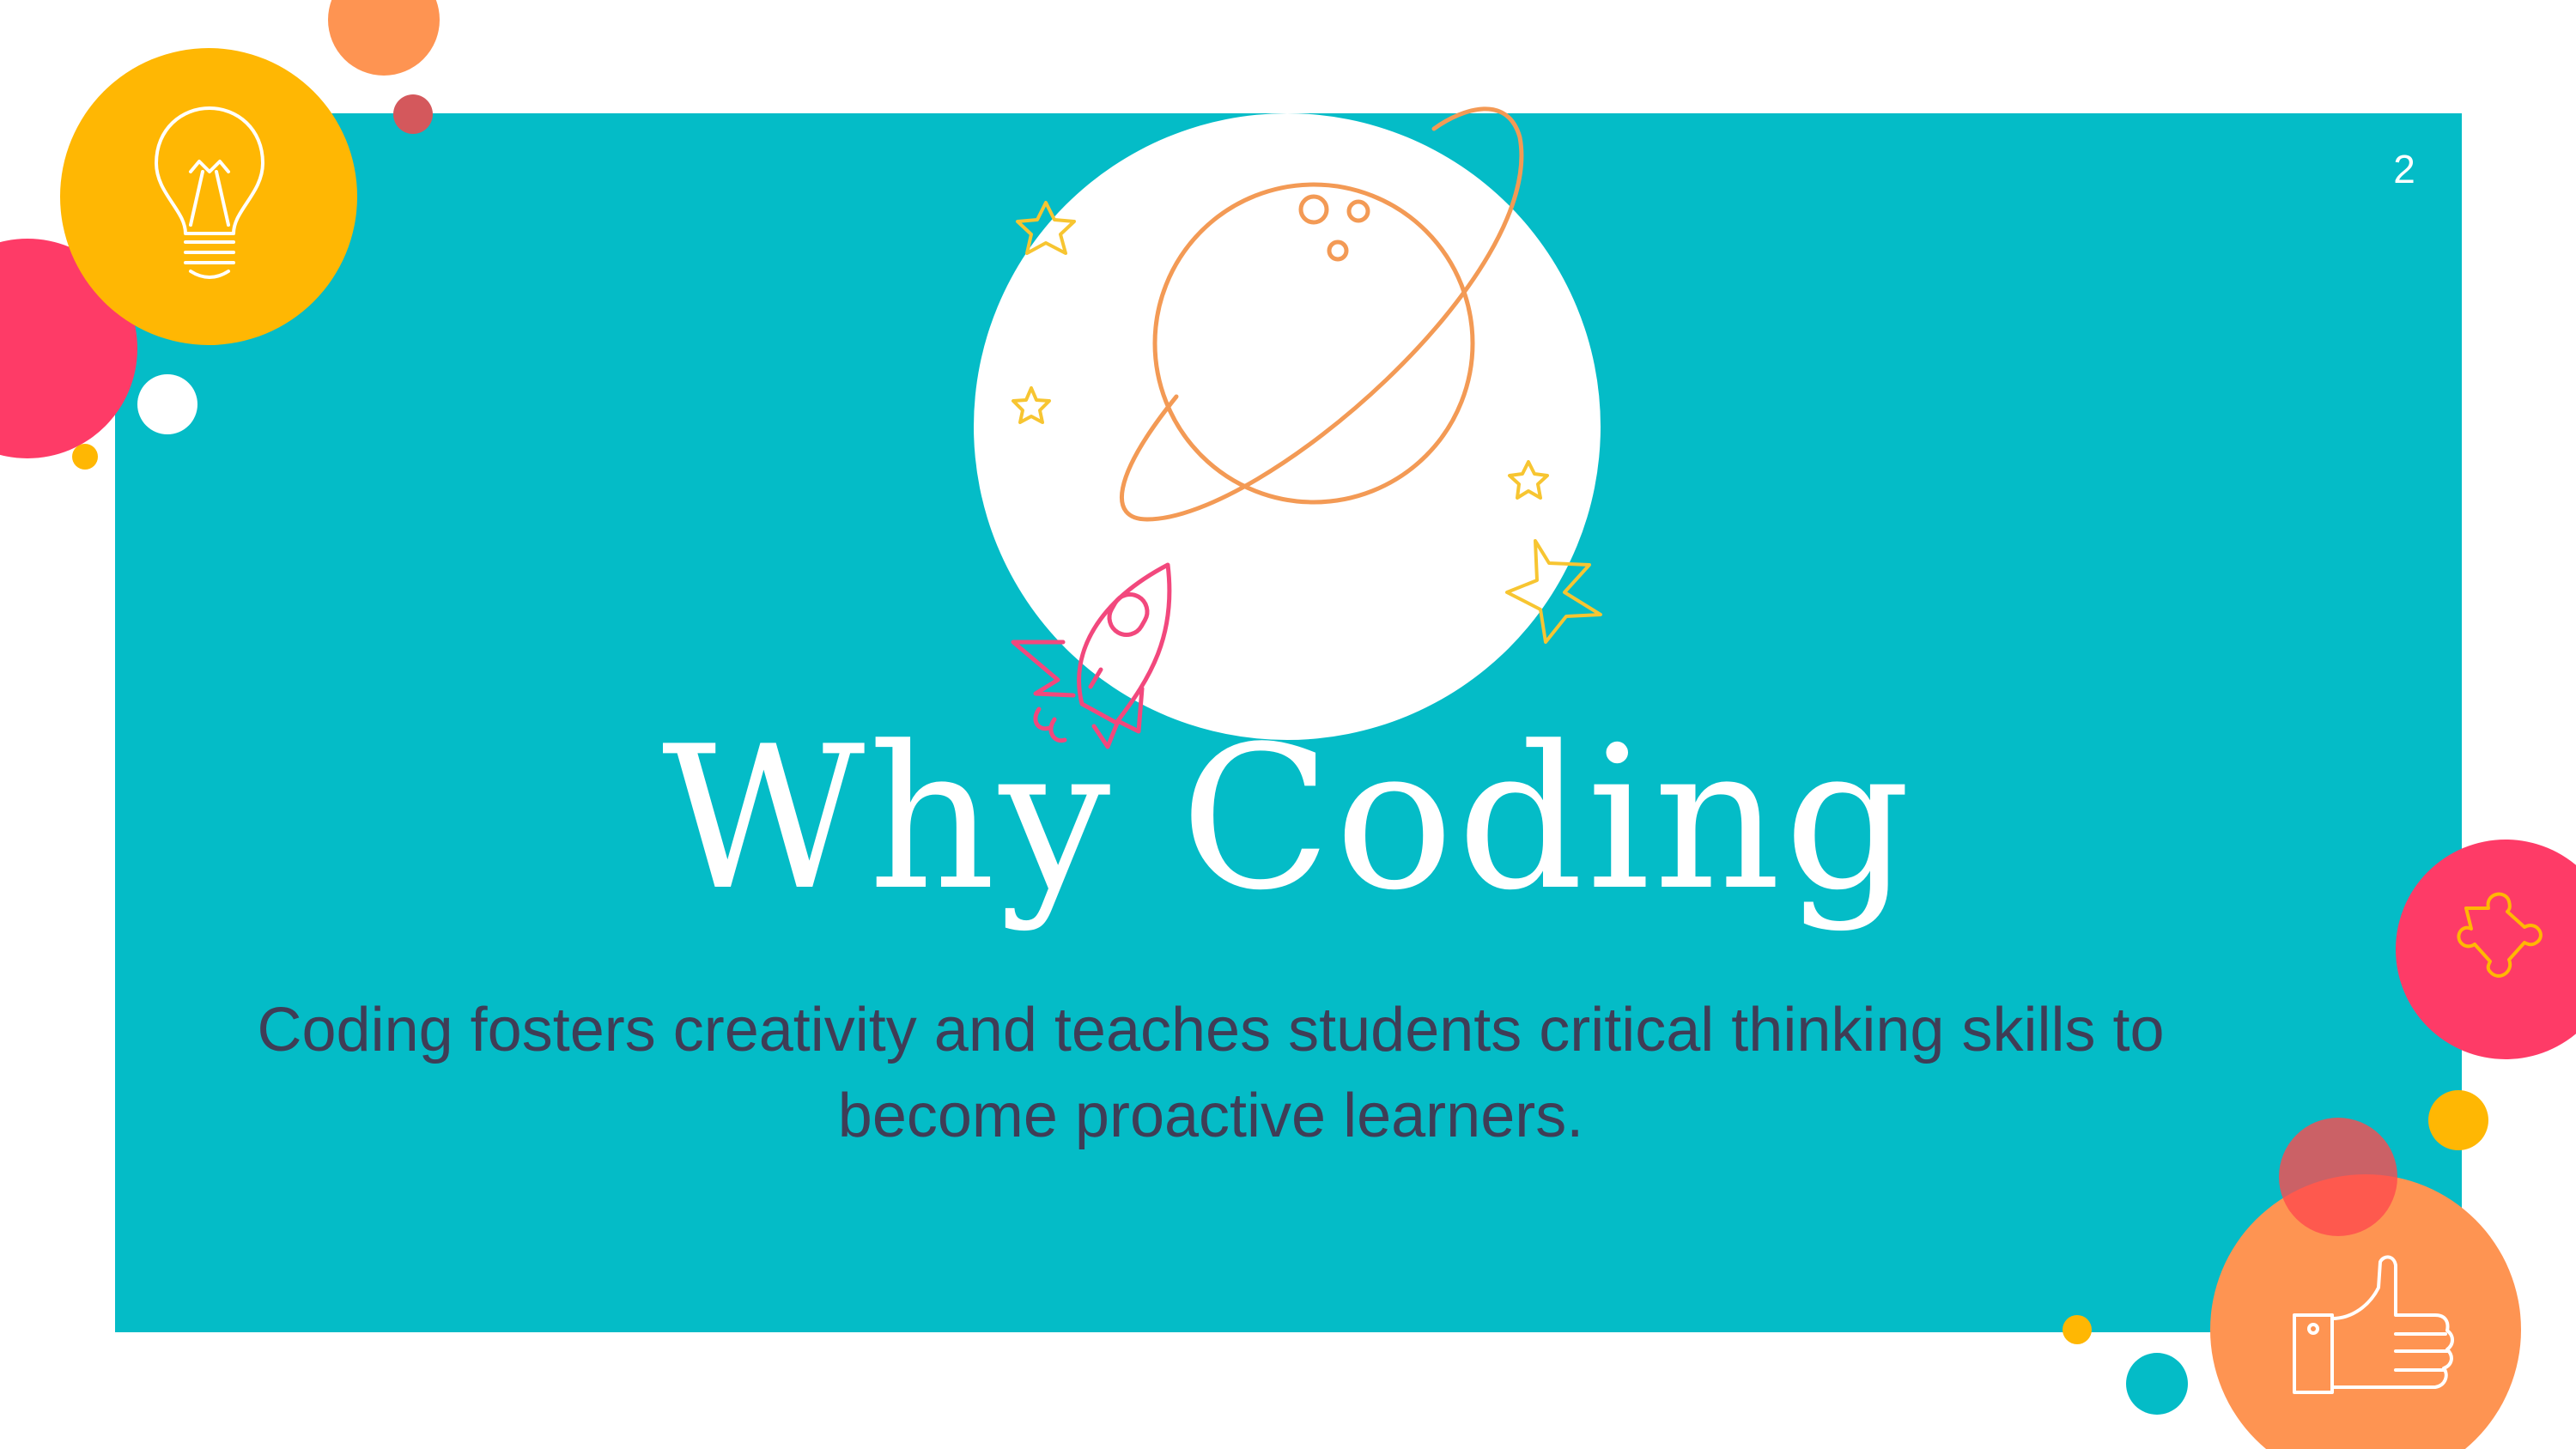 The image size is (2576, 1449). Describe the element at coordinates (2404, 169) in the screenshot. I see `page-number: 2` at that location.